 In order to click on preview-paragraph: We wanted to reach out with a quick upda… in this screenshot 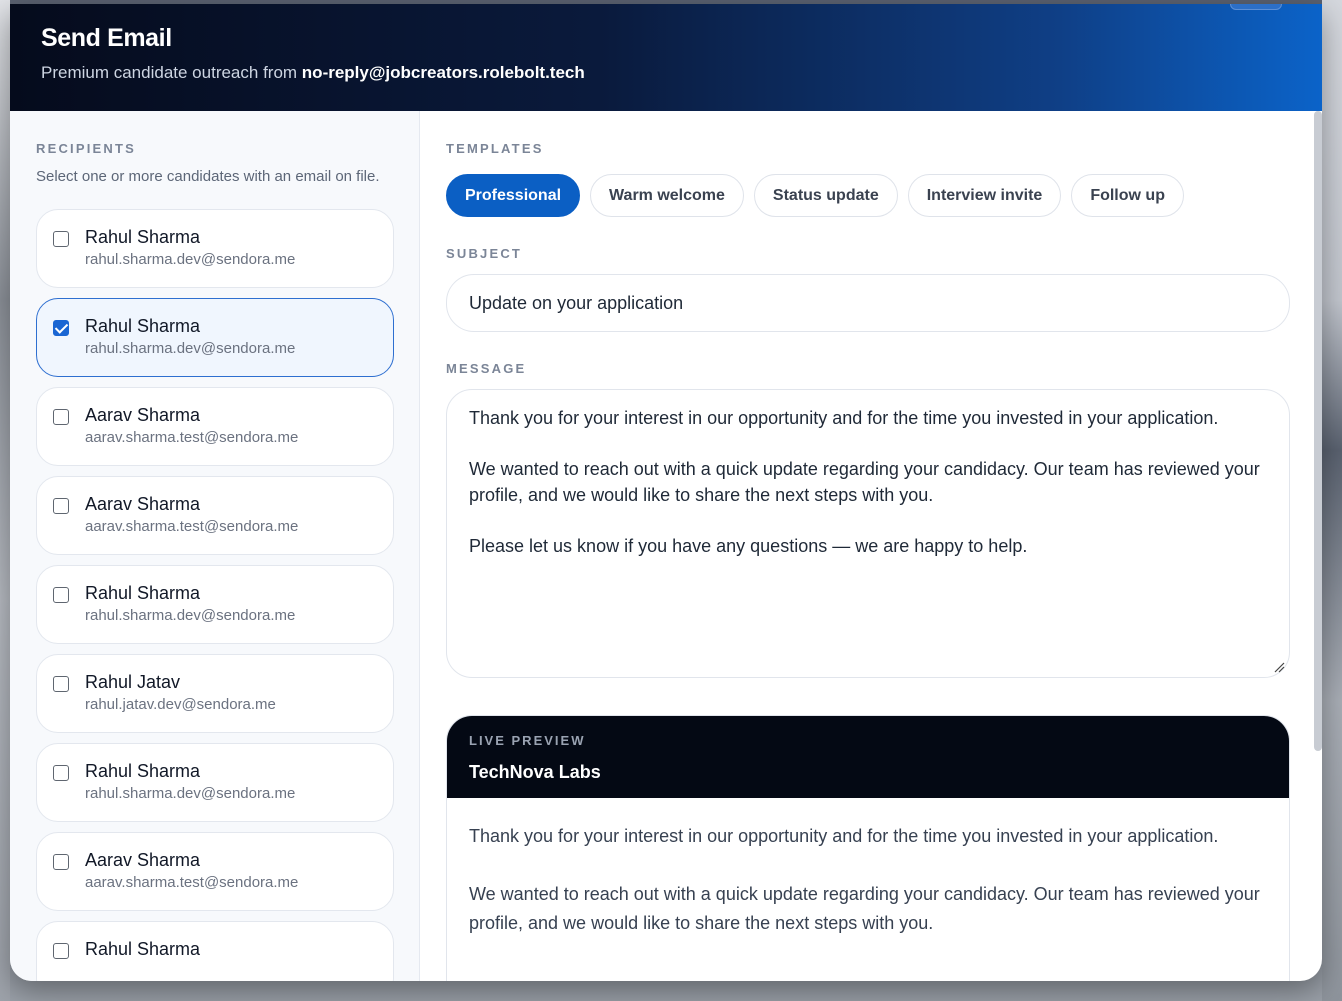, I will do `click(864, 908)`.